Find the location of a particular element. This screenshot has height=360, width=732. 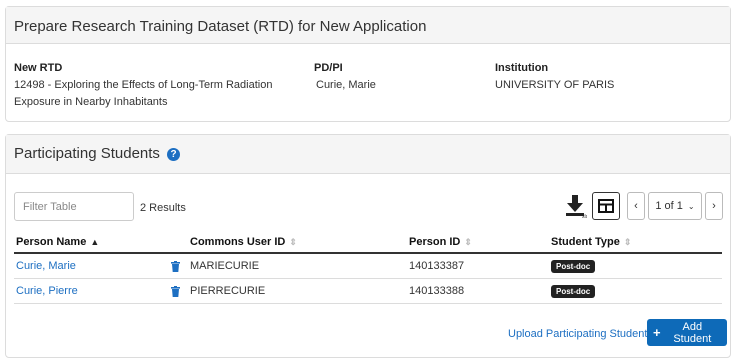

commons-user-id: PIERRECURIE is located at coordinates (297, 291).